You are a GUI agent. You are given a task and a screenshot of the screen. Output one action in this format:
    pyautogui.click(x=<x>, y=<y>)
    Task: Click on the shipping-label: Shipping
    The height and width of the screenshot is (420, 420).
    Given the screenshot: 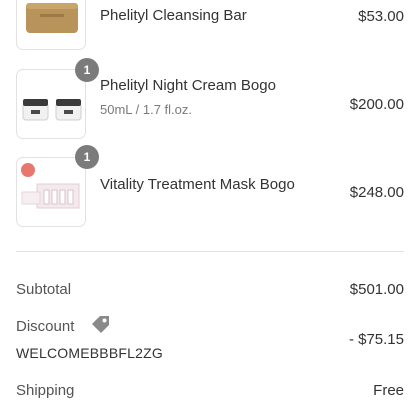 What is the action you would take?
    pyautogui.click(x=45, y=390)
    